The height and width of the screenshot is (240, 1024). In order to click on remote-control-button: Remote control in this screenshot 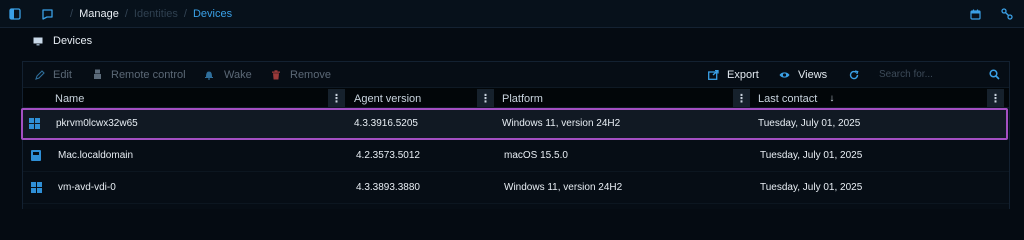, I will do `click(139, 74)`.